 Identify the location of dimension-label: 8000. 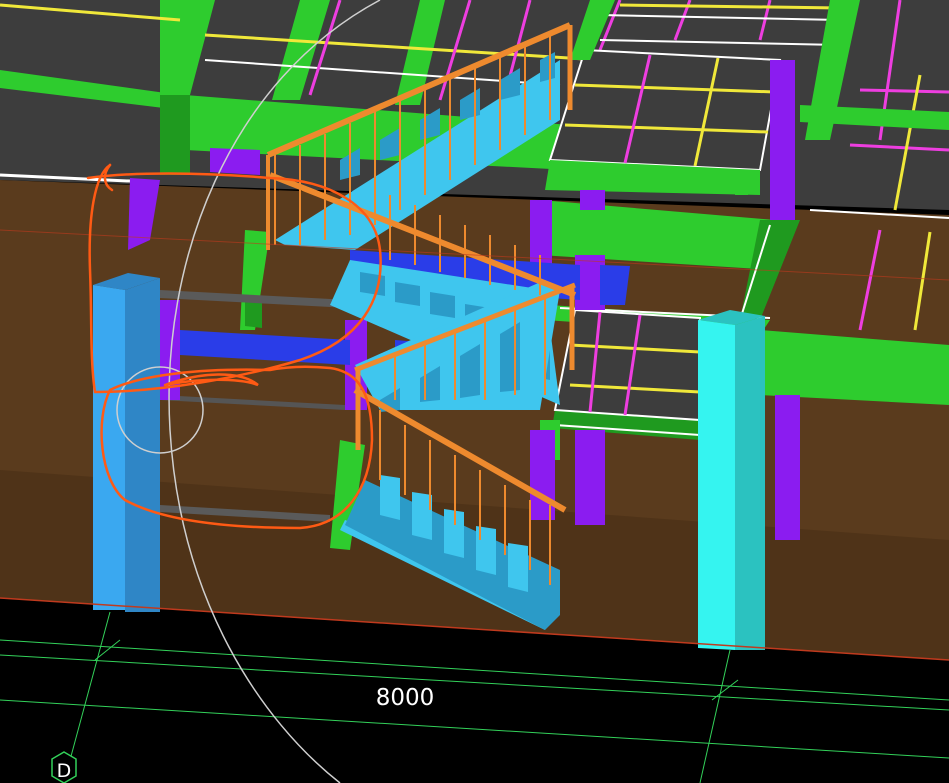
(405, 698).